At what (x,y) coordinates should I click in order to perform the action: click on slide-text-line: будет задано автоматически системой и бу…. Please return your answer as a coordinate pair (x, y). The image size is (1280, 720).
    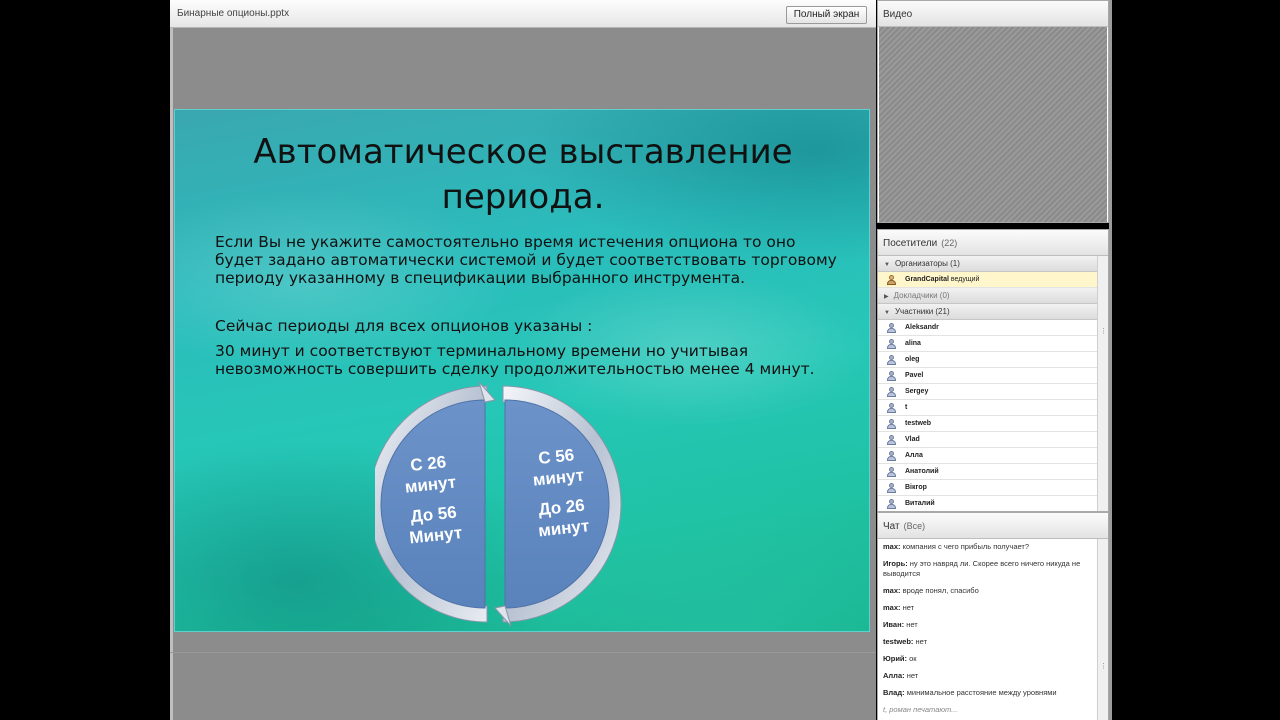
    Looking at the image, I should click on (526, 260).